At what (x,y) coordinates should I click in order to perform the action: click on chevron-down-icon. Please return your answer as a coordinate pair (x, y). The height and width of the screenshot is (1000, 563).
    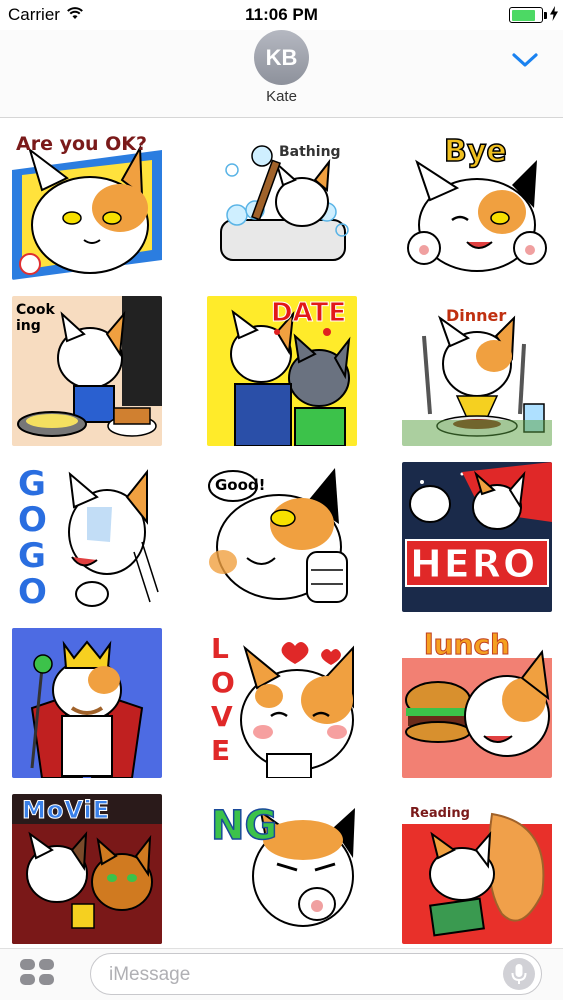
    Looking at the image, I should click on (525, 62).